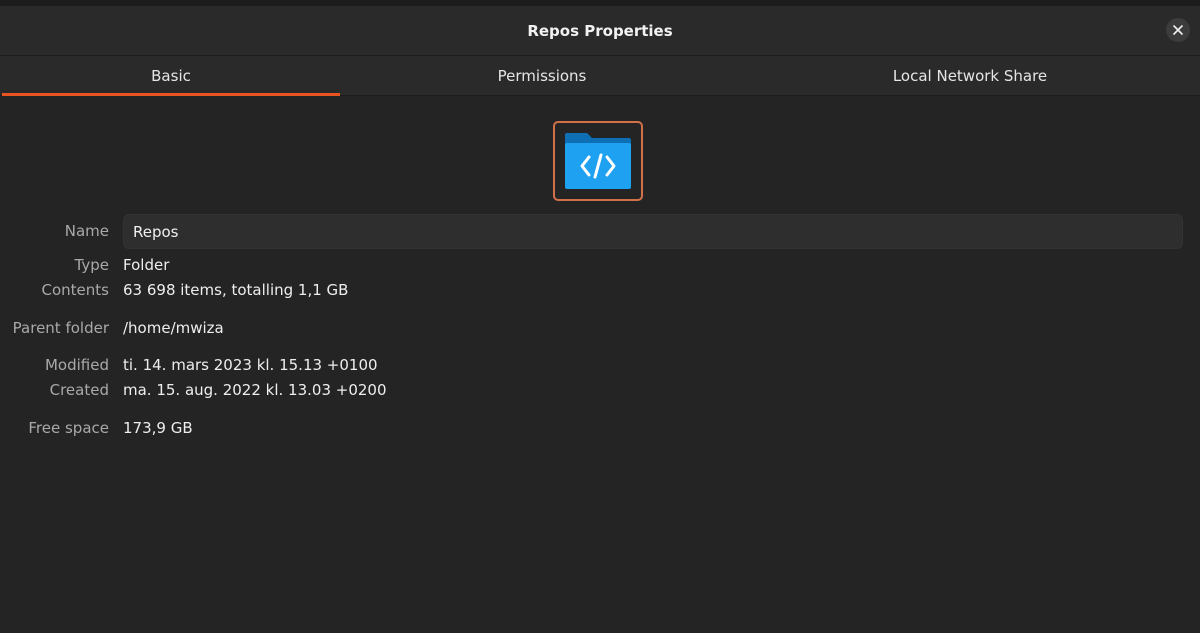 The image size is (1200, 633). Describe the element at coordinates (236, 290) in the screenshot. I see `contents-value: 63 698 items, totalling 1,1 GB` at that location.